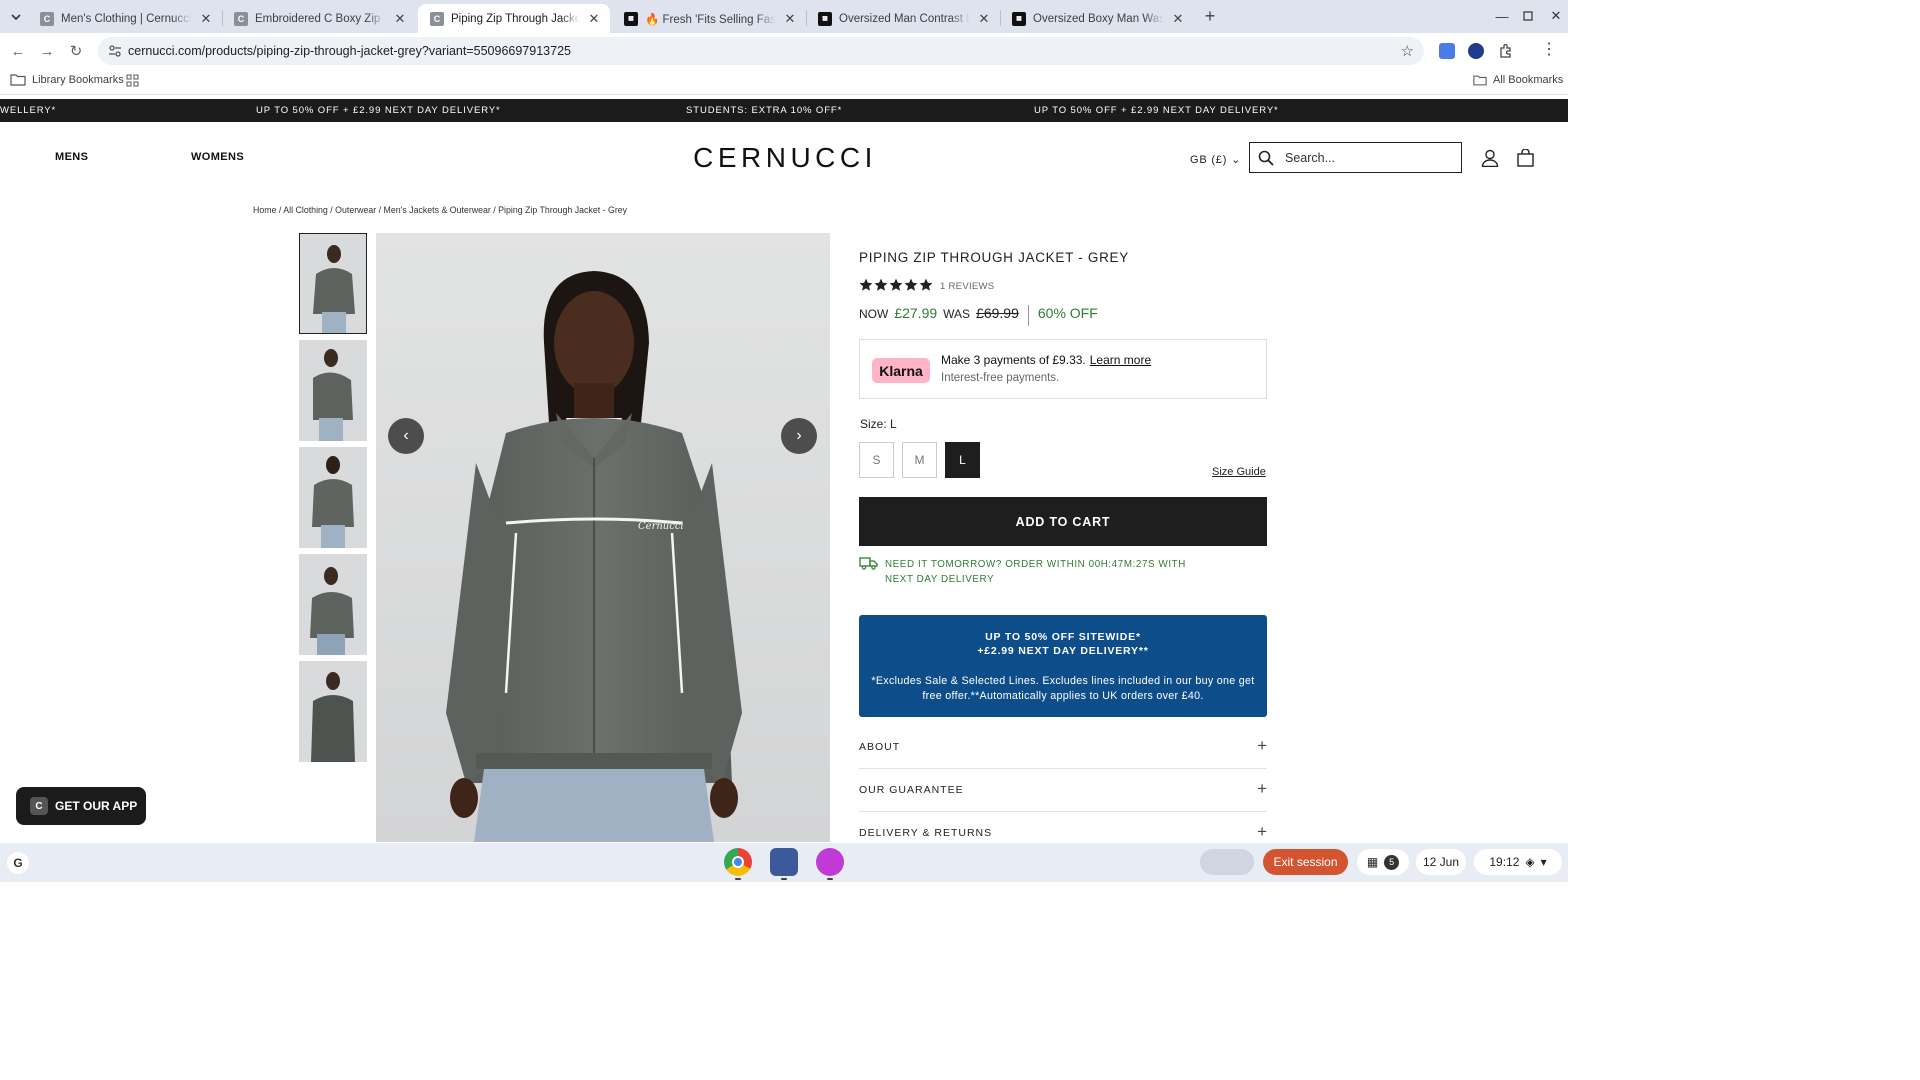 This screenshot has height=1080, width=1920. What do you see at coordinates (1000, 378) in the screenshot?
I see `klarna-subtext: Interest-free payments.` at bounding box center [1000, 378].